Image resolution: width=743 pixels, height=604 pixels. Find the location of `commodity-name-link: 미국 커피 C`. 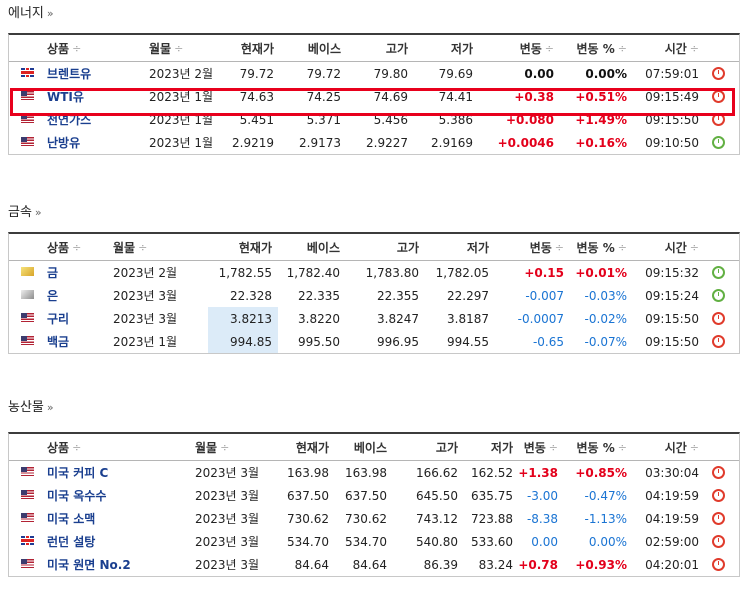

commodity-name-link: 미국 커피 C is located at coordinates (77, 472).